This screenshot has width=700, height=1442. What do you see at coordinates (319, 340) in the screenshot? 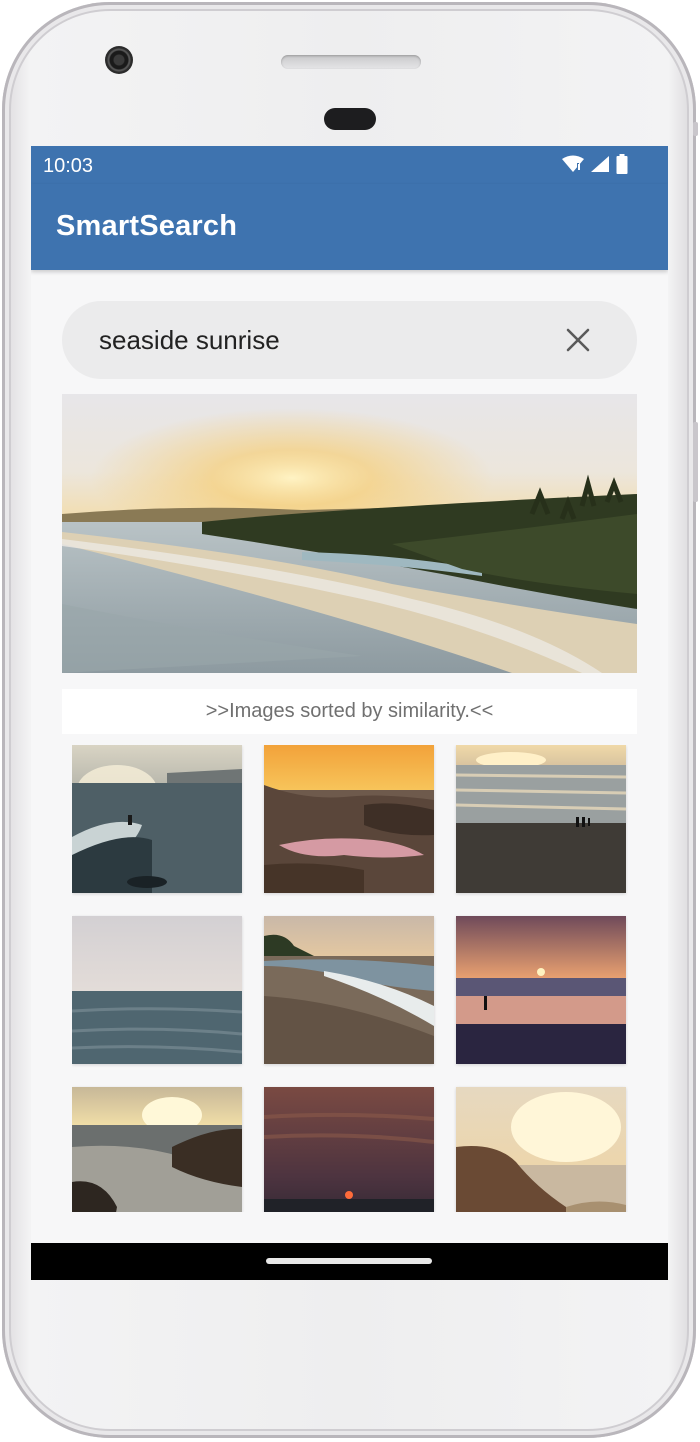
I see `search-input` at bounding box center [319, 340].